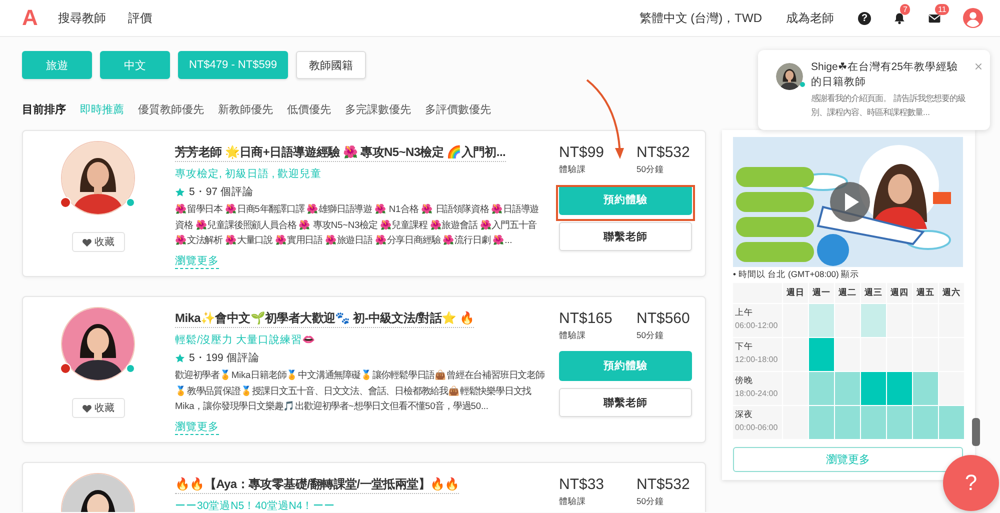 This screenshot has height=513, width=1000. I want to click on slot-name: 下午, so click(744, 347).